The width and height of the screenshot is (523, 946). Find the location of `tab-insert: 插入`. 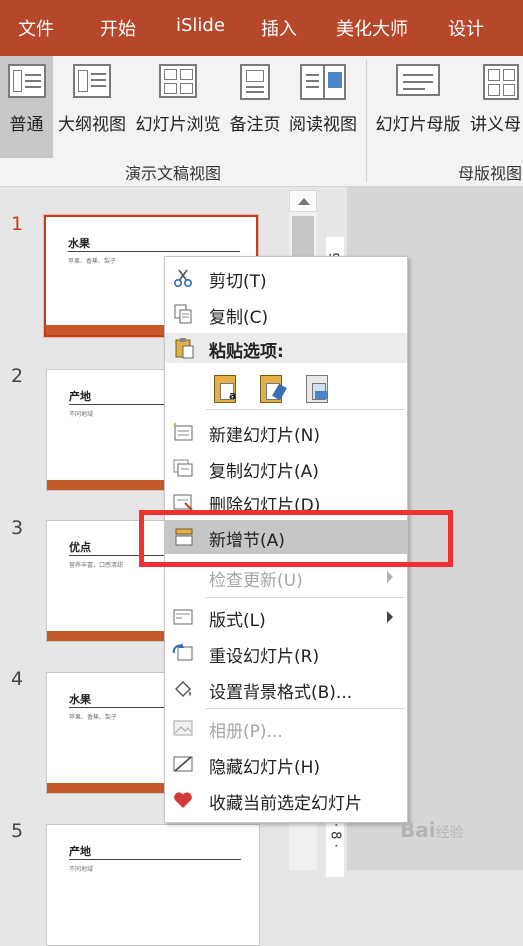

tab-insert: 插入 is located at coordinates (279, 28).